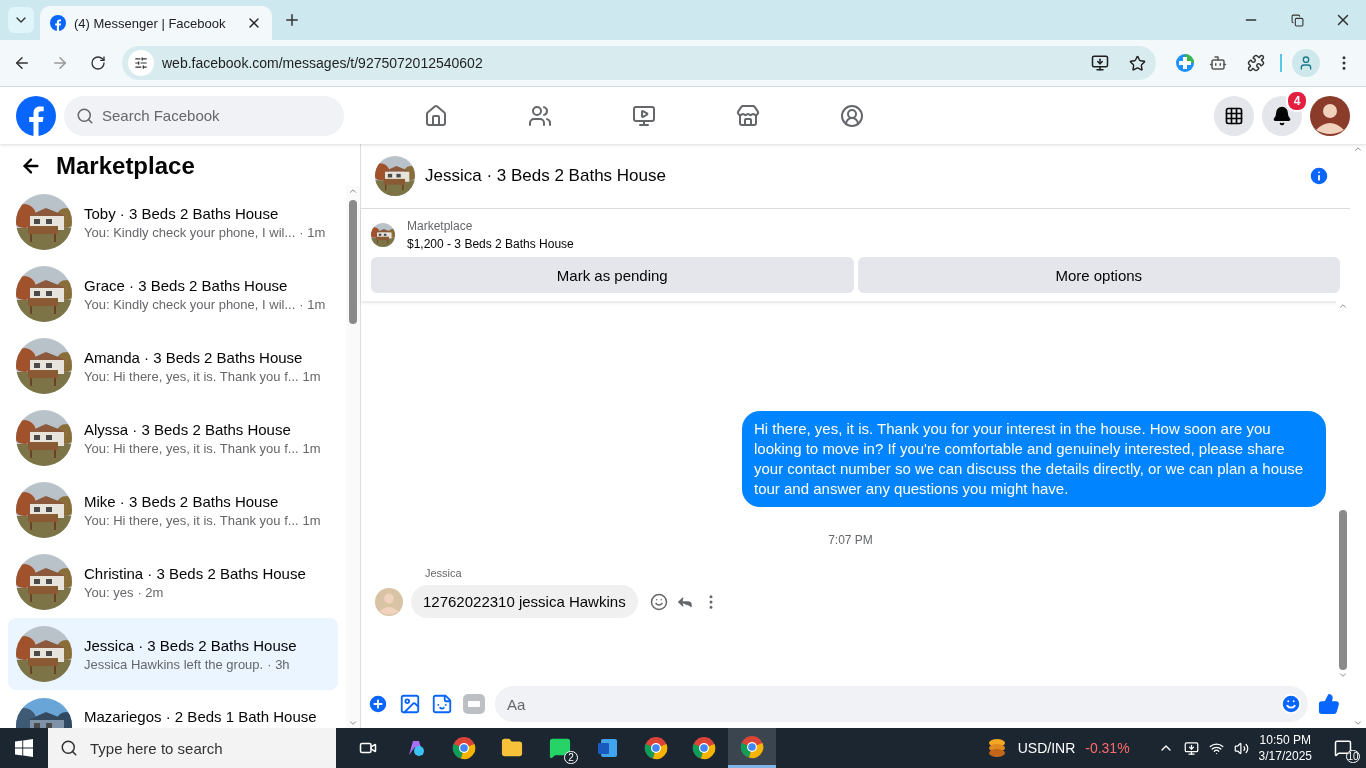 Image resolution: width=1366 pixels, height=768 pixels. I want to click on react-icon, so click(658, 601).